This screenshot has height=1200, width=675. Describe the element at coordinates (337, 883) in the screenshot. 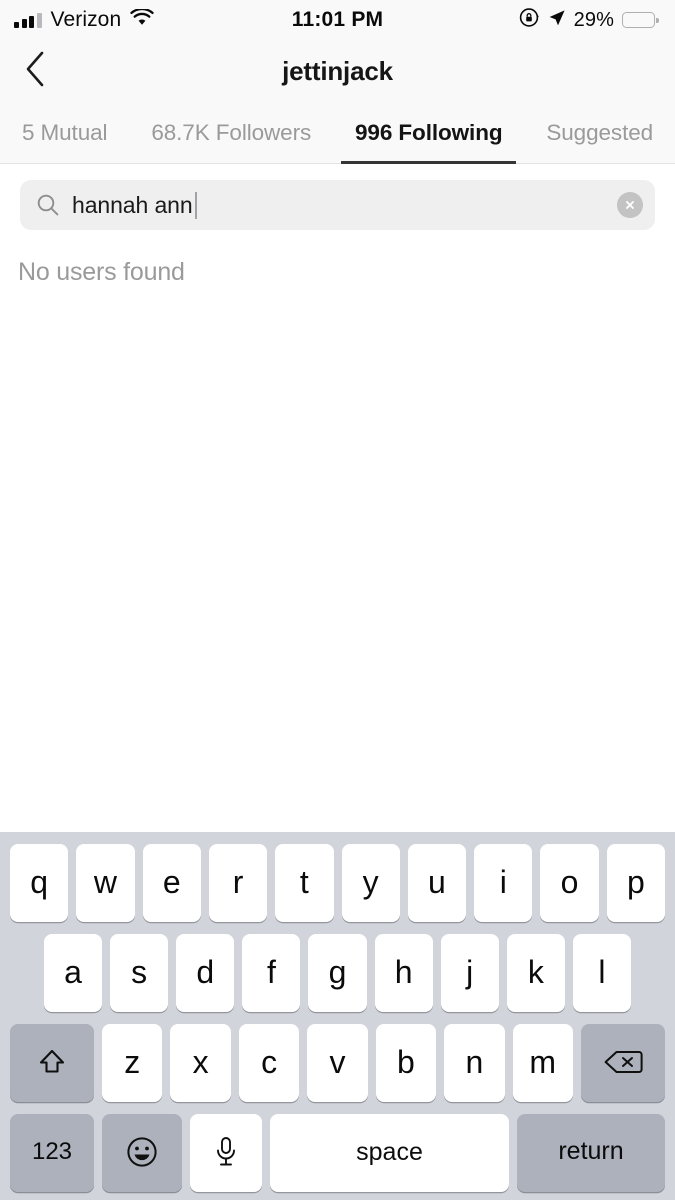

I see `keyboard-row-1: q w e r t y u i o p` at that location.